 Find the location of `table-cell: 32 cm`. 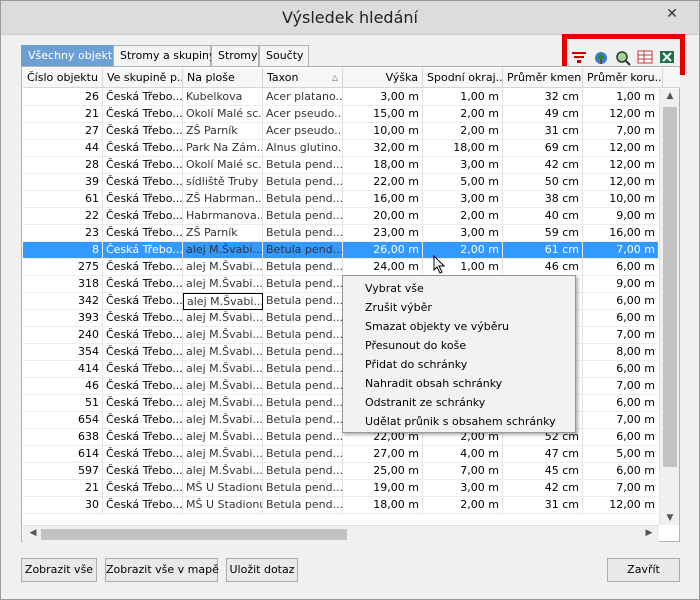

table-cell: 32 cm is located at coordinates (543, 97).